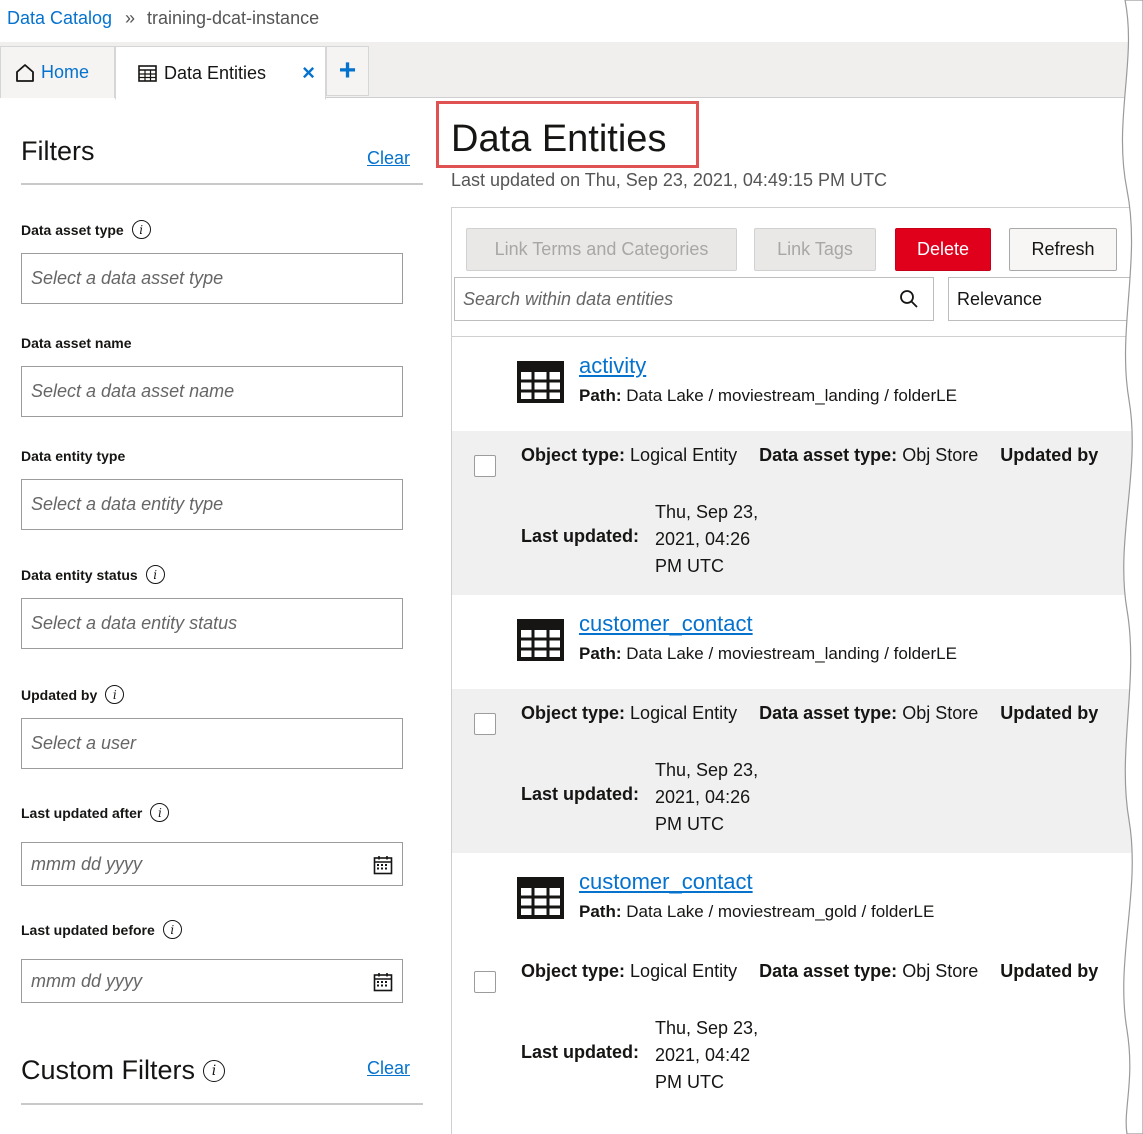 This screenshot has width=1143, height=1134. I want to click on search-placeholder: Search within data entities, so click(568, 298).